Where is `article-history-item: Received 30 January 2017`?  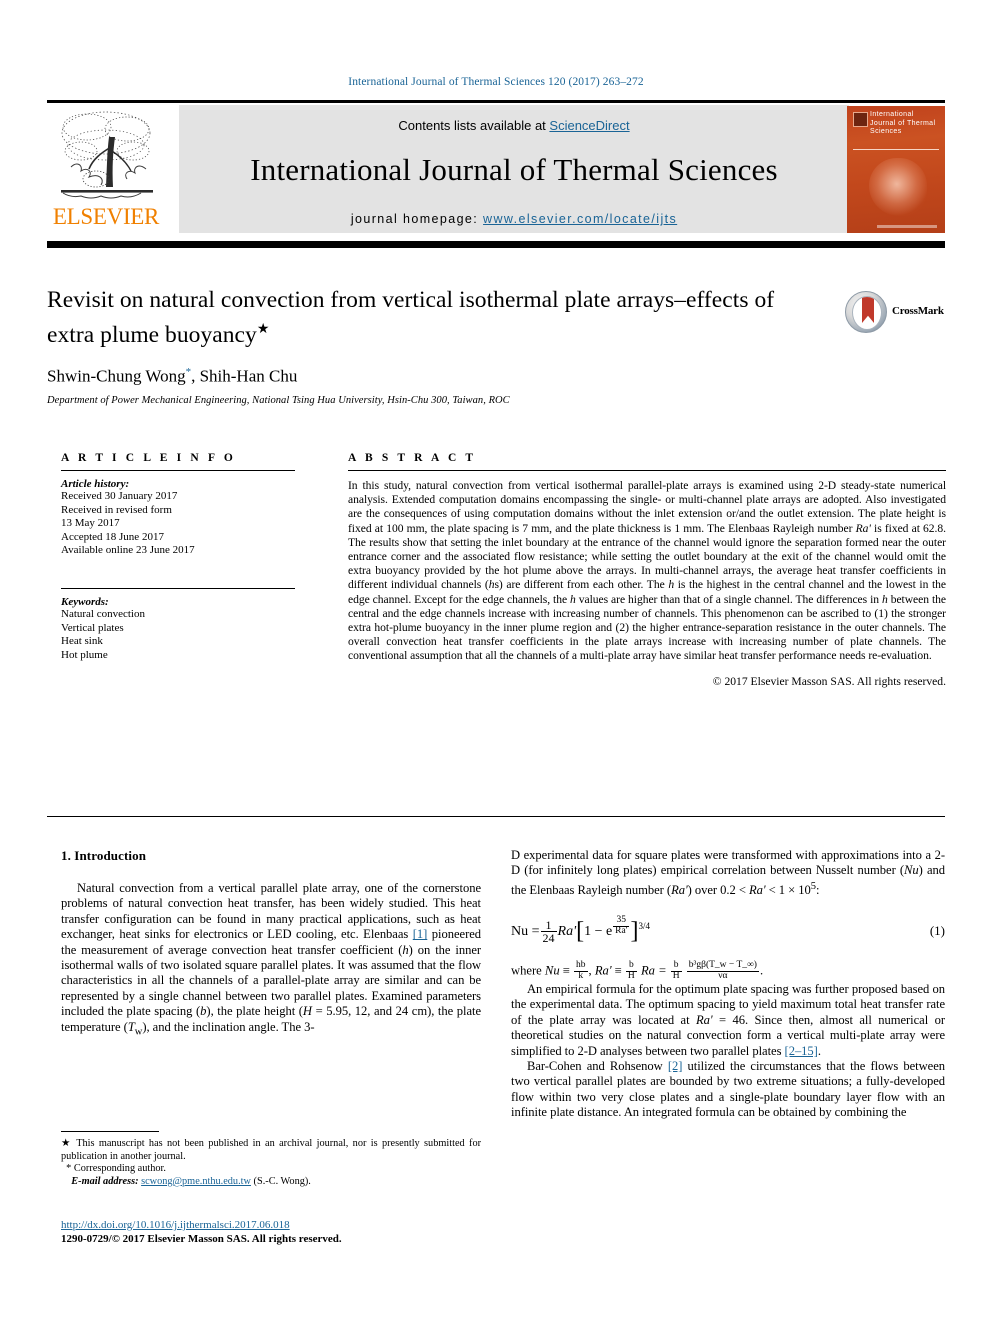 article-history-item: Received 30 January 2017 is located at coordinates (119, 496).